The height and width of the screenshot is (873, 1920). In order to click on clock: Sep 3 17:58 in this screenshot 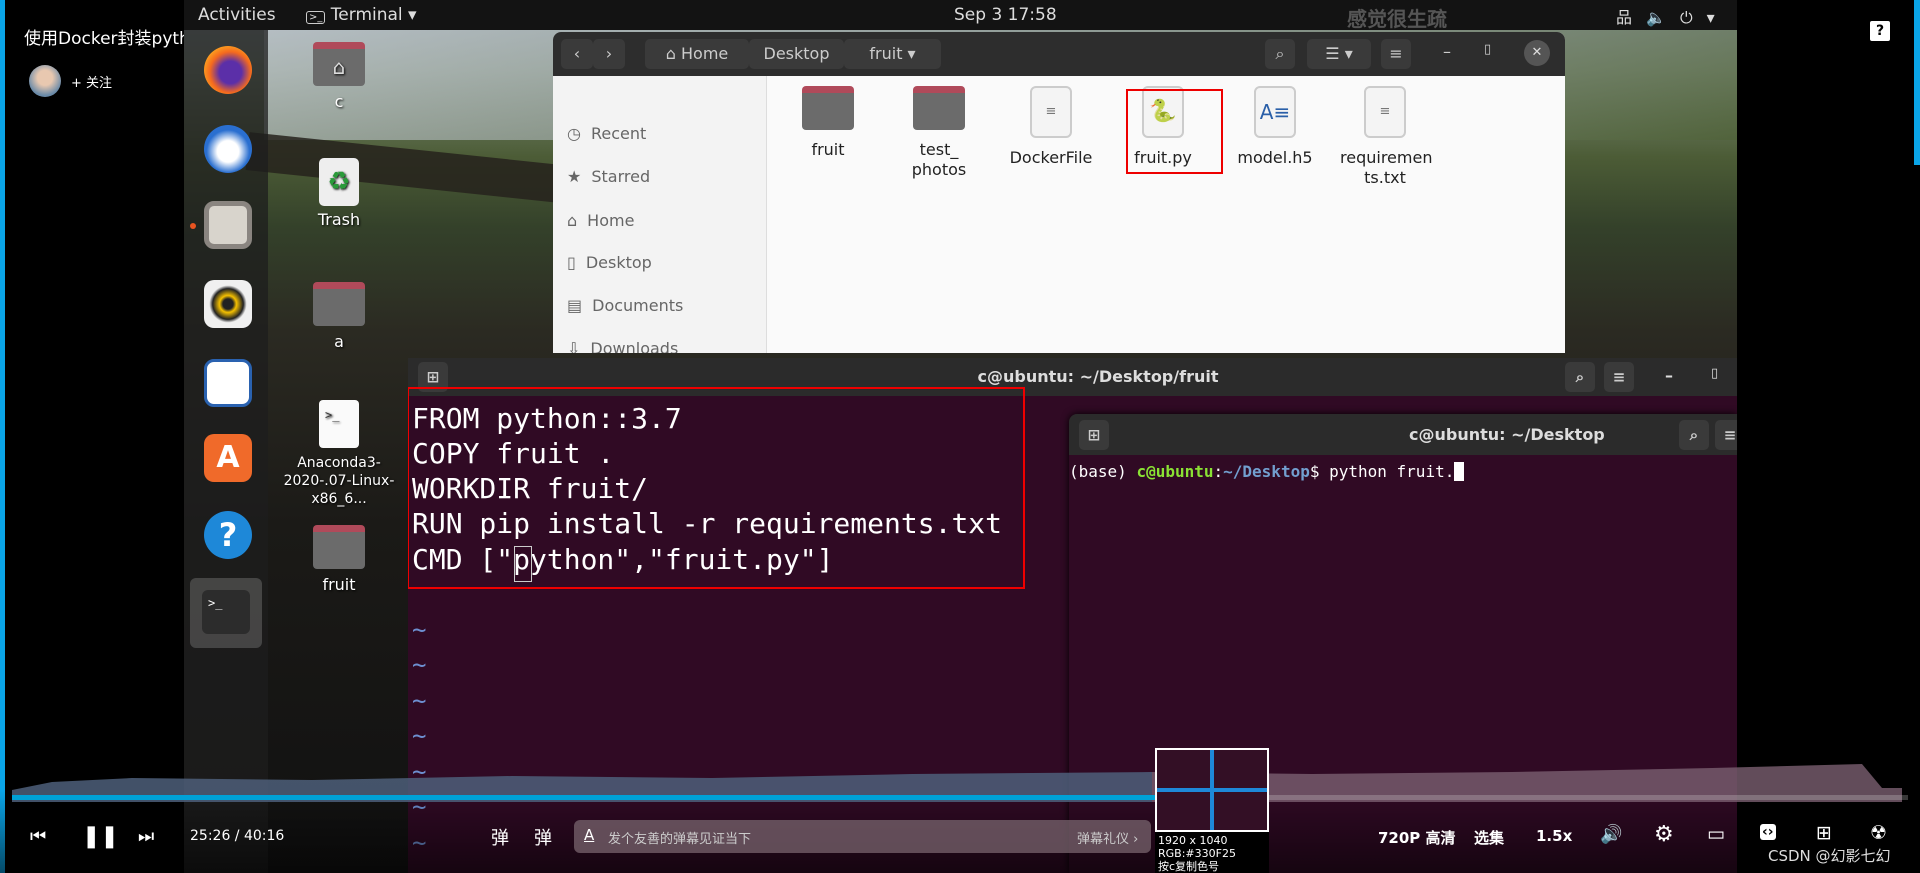, I will do `click(1005, 15)`.